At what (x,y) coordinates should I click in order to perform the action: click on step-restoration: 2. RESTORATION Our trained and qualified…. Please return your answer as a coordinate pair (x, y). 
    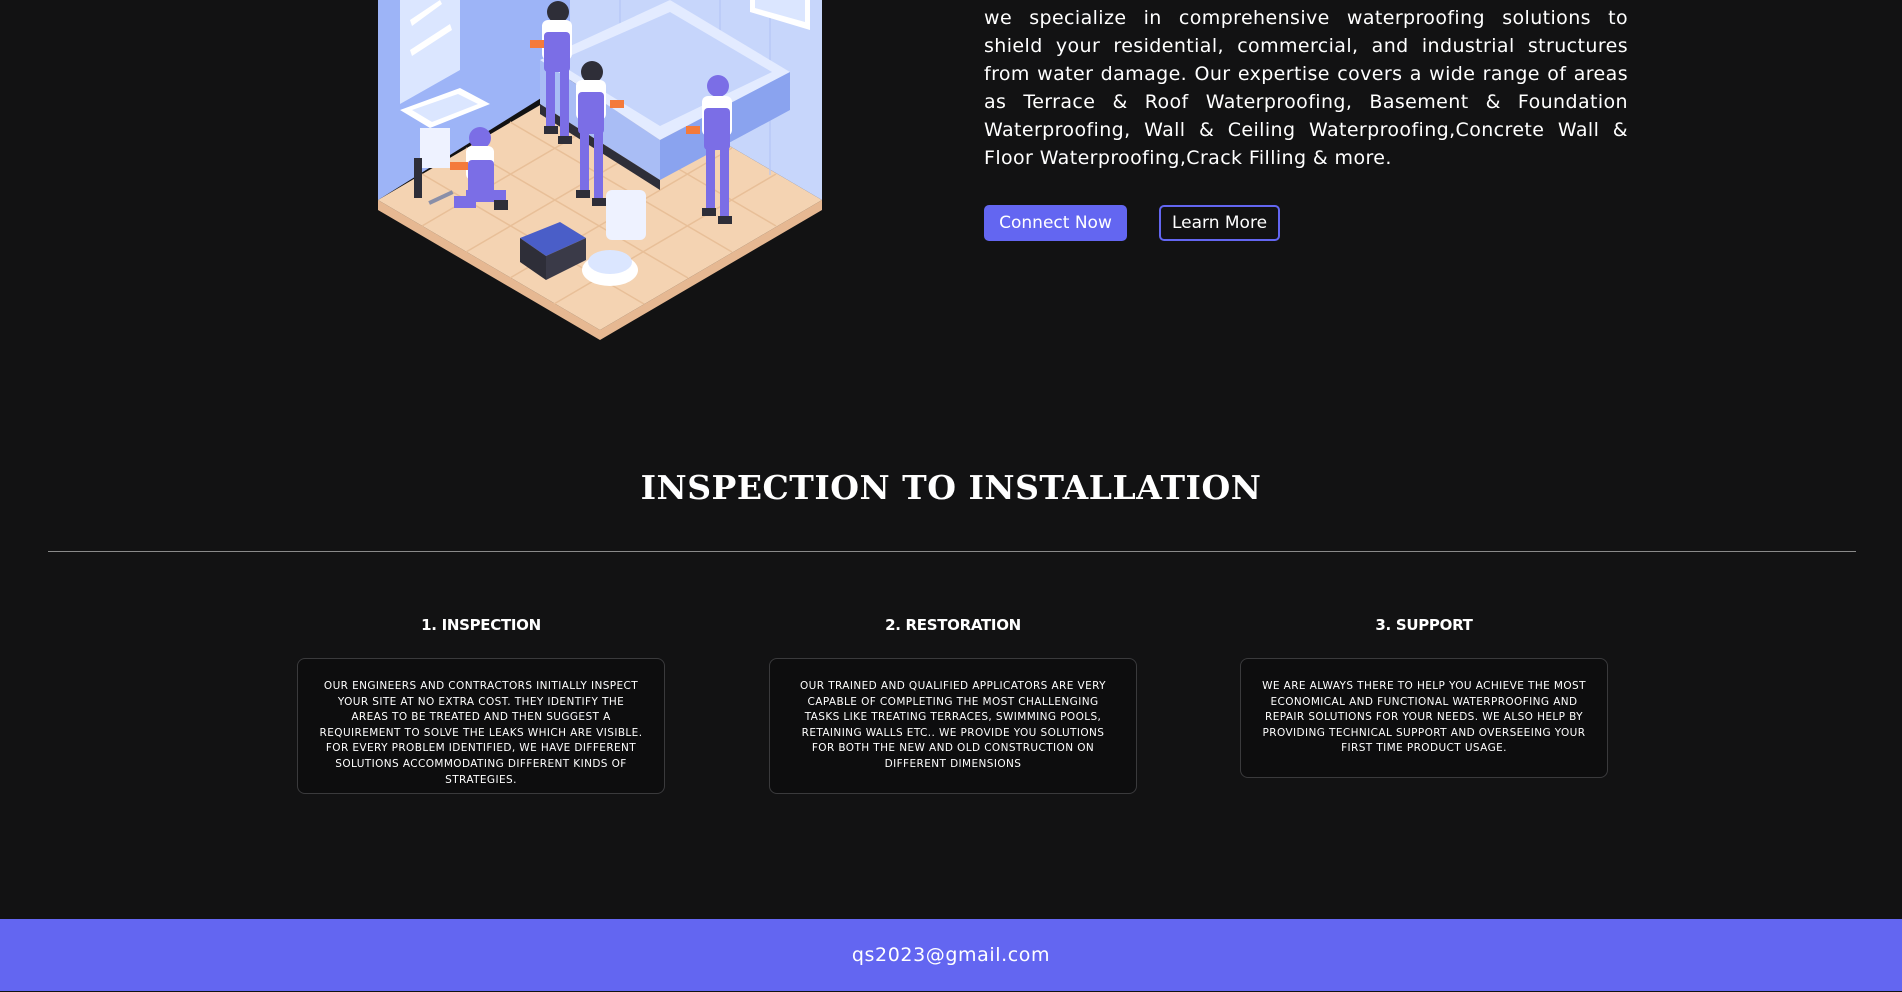
    Looking at the image, I should click on (953, 704).